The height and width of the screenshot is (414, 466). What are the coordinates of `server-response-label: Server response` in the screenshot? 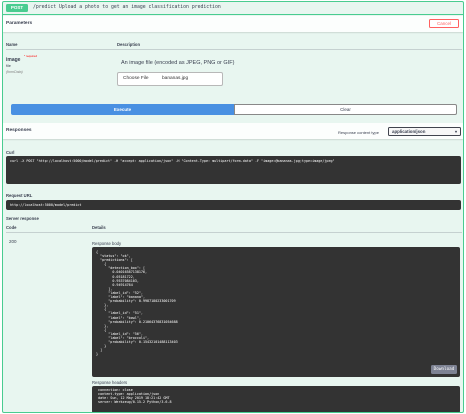 It's located at (22, 218).